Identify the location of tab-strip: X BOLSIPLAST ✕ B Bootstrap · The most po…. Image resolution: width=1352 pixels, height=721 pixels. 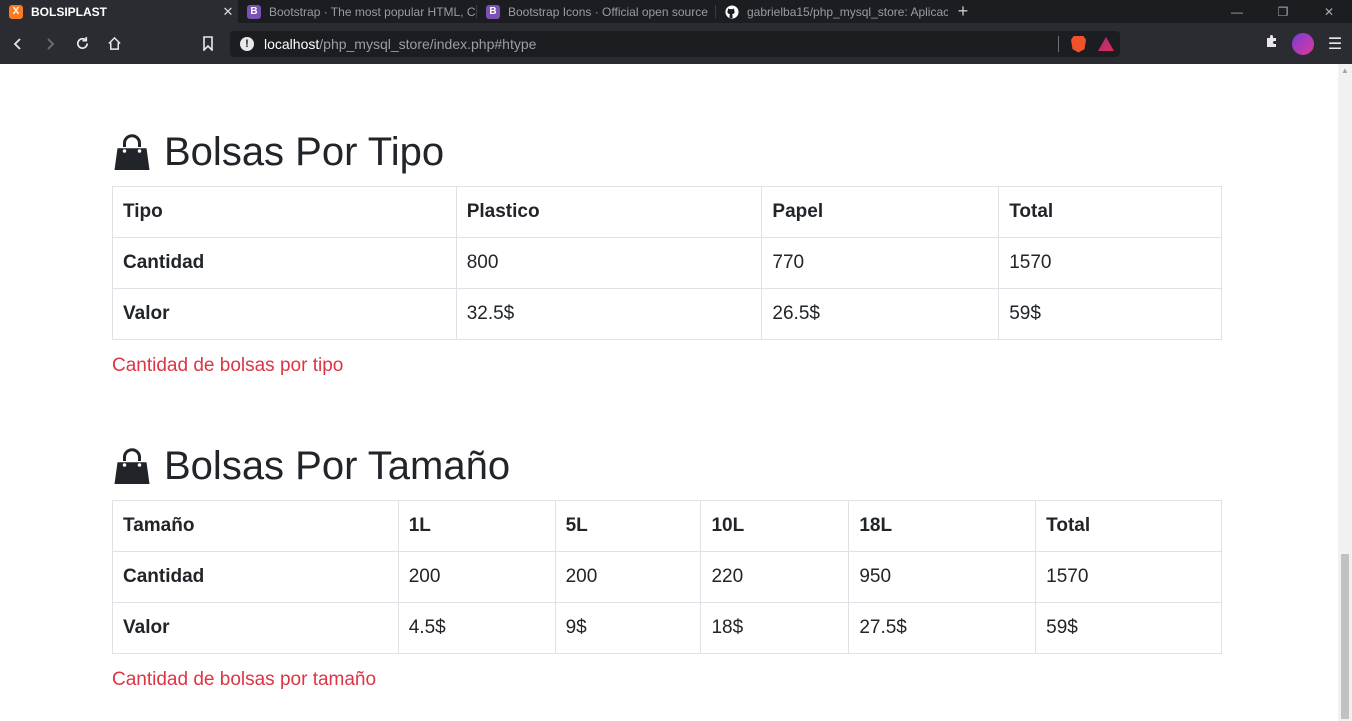
(676, 11).